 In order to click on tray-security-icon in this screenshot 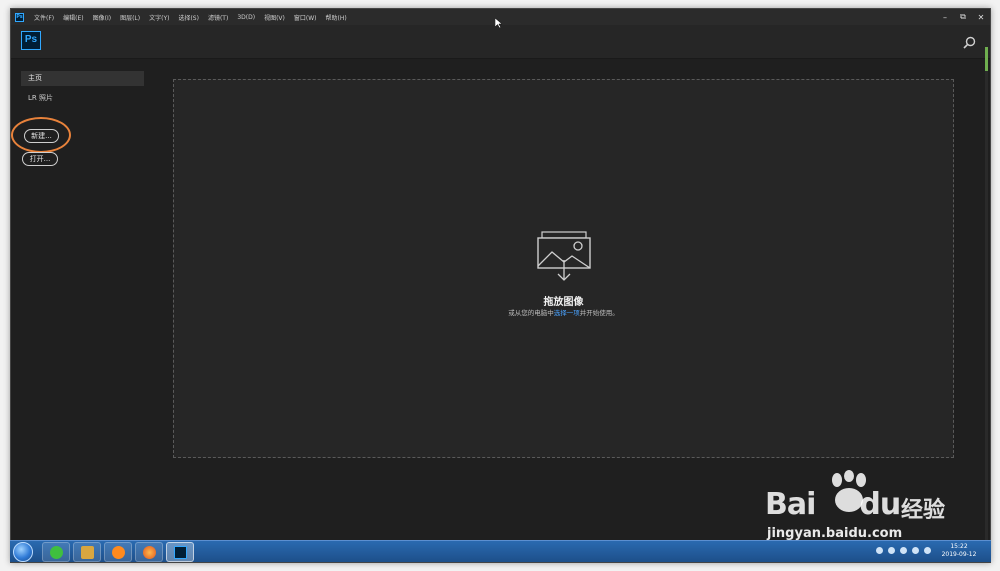, I will do `click(903, 550)`.